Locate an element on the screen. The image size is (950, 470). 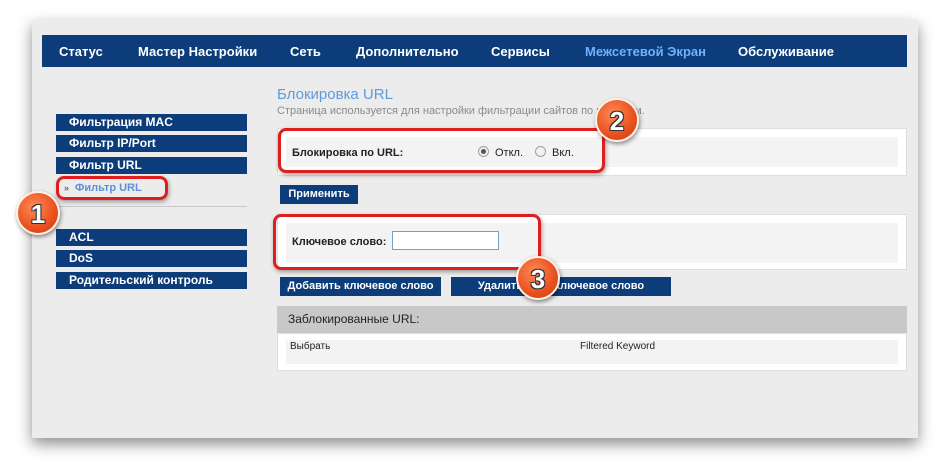
page-title: Блокировка URL is located at coordinates (335, 94).